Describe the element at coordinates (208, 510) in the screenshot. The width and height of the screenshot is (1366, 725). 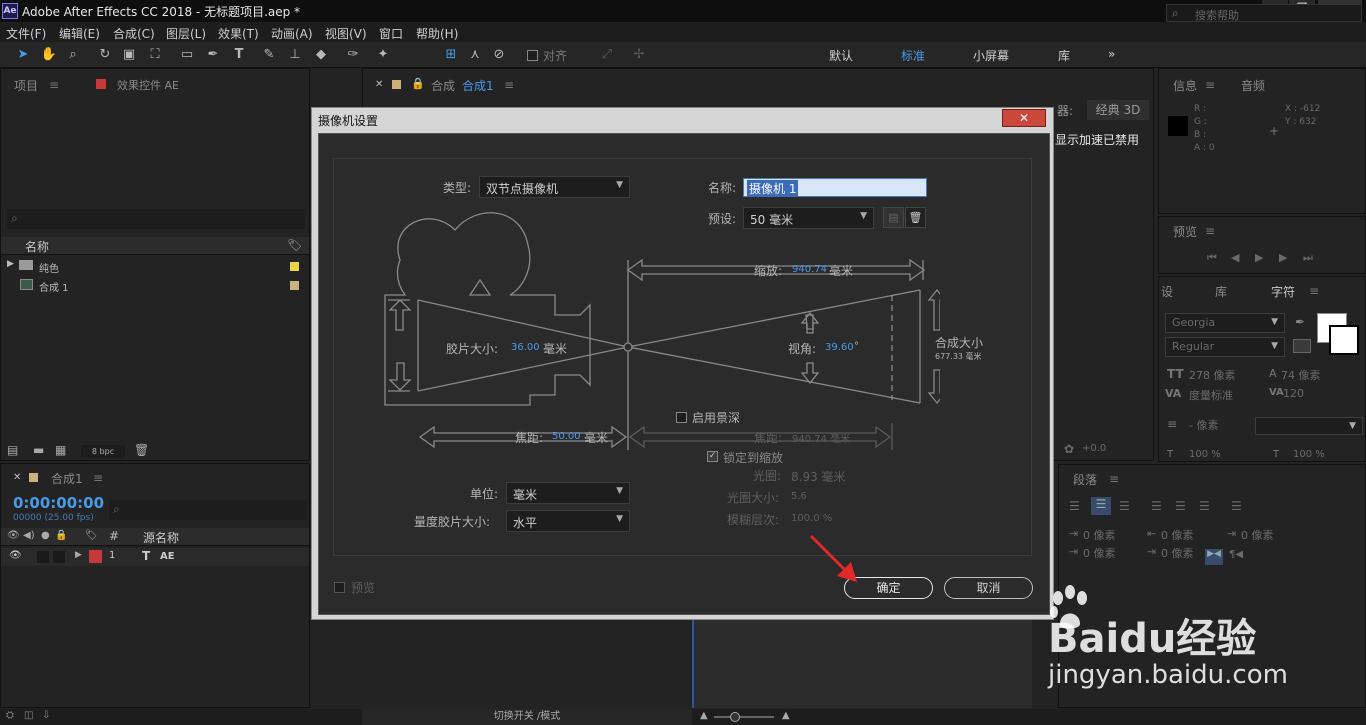
I see `timeline-search-input: ⌕` at that location.